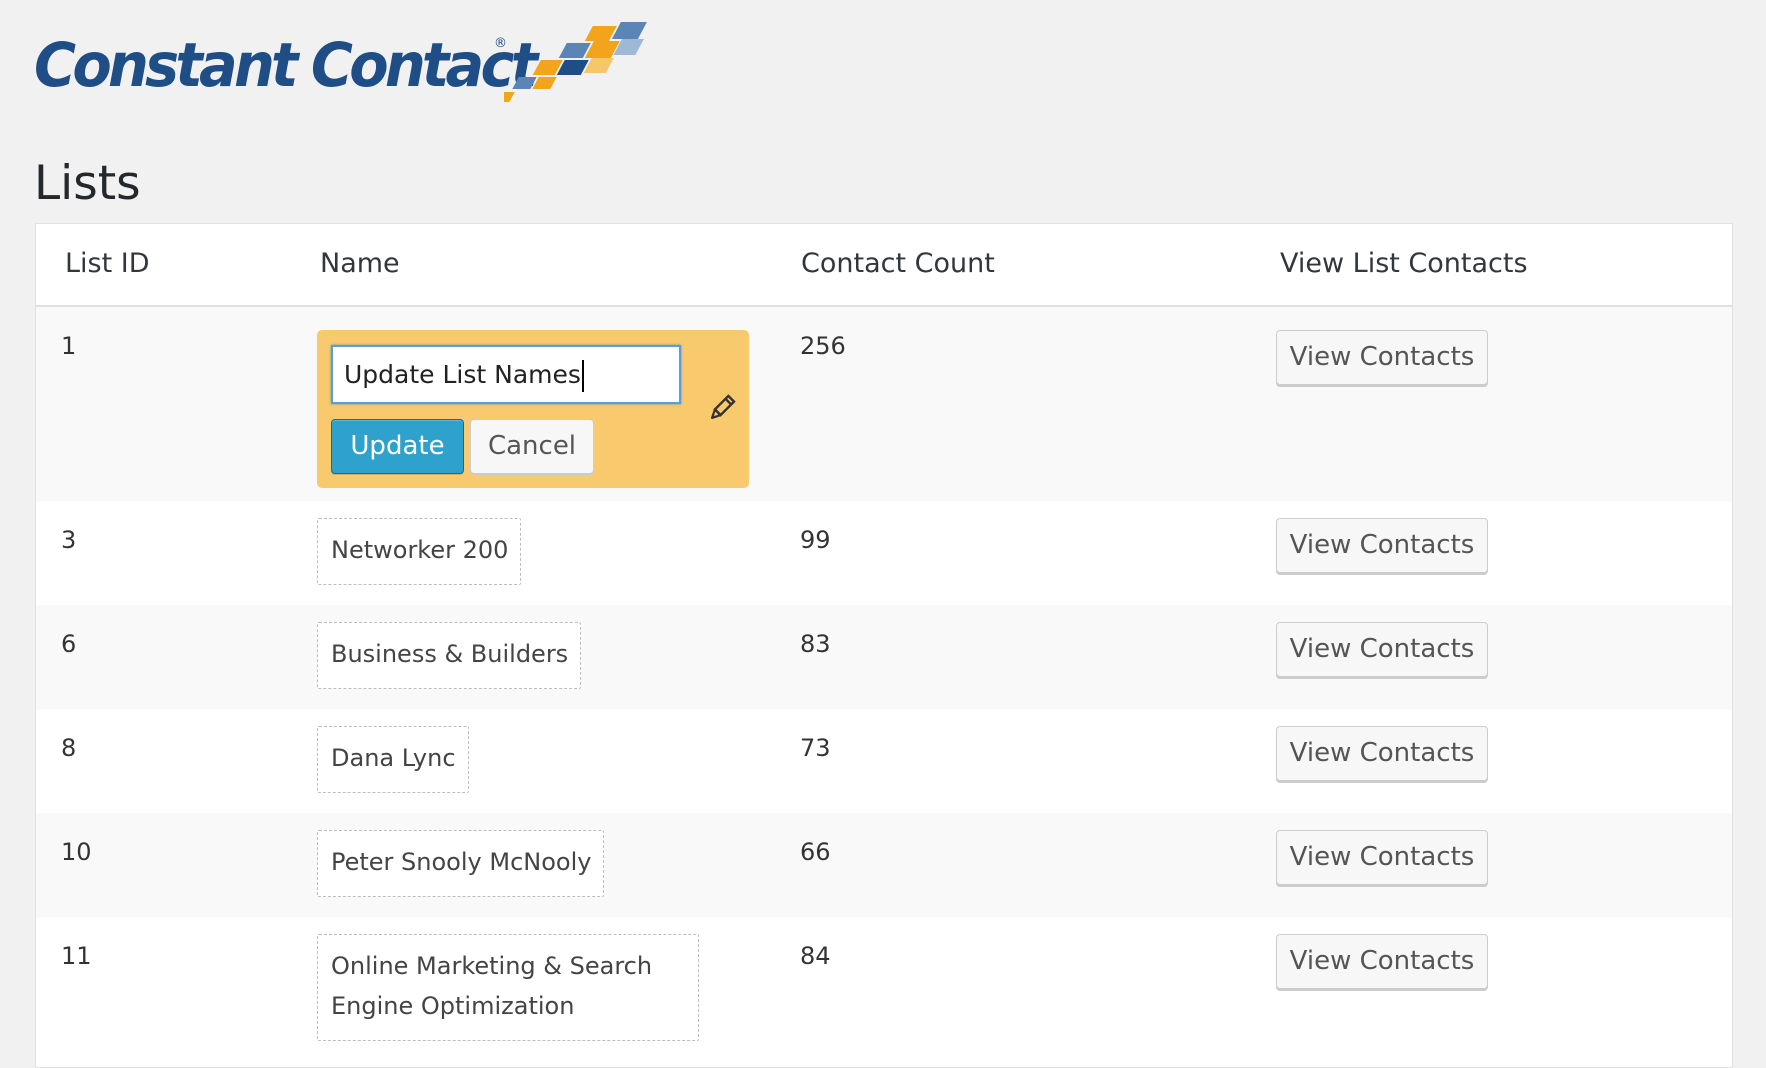 The width and height of the screenshot is (1766, 1068). What do you see at coordinates (533, 409) in the screenshot?
I see `inline-name-editor: Update List Names Update Cancel` at bounding box center [533, 409].